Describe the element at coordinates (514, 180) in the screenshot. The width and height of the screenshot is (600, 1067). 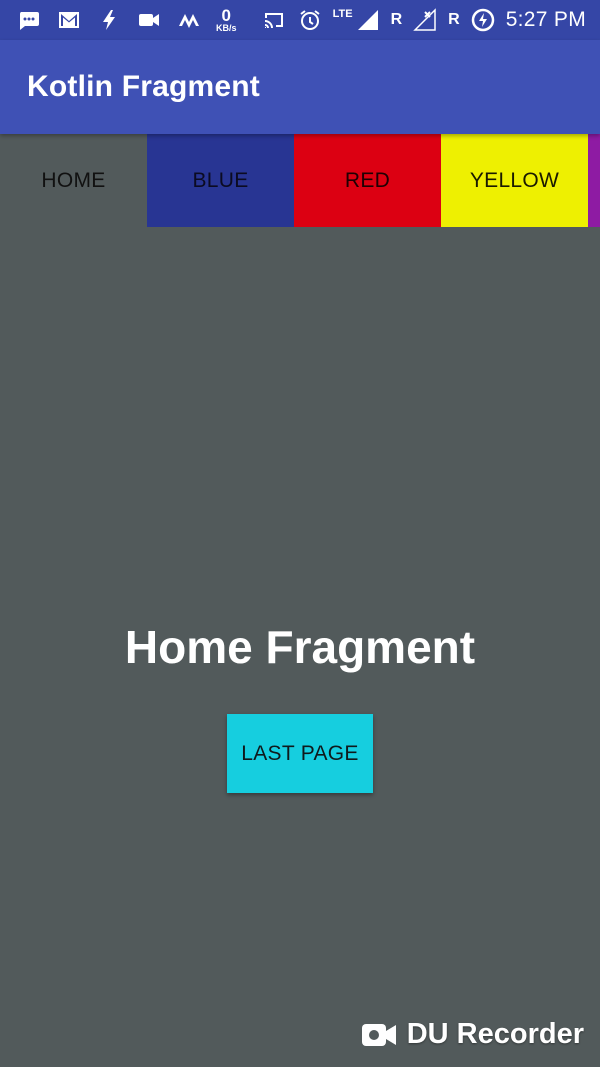
I see `tab-yellow: YELLOW` at that location.